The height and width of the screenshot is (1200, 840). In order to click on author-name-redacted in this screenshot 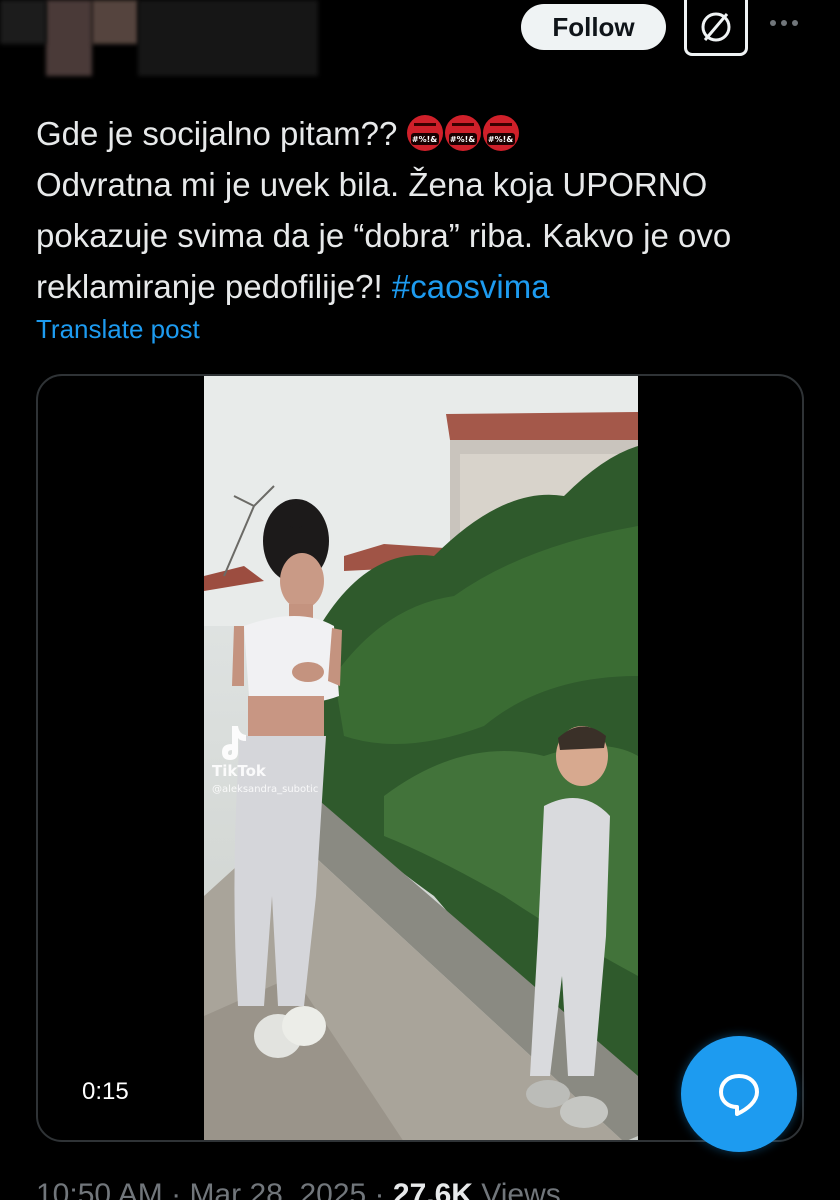, I will do `click(115, 22)`.